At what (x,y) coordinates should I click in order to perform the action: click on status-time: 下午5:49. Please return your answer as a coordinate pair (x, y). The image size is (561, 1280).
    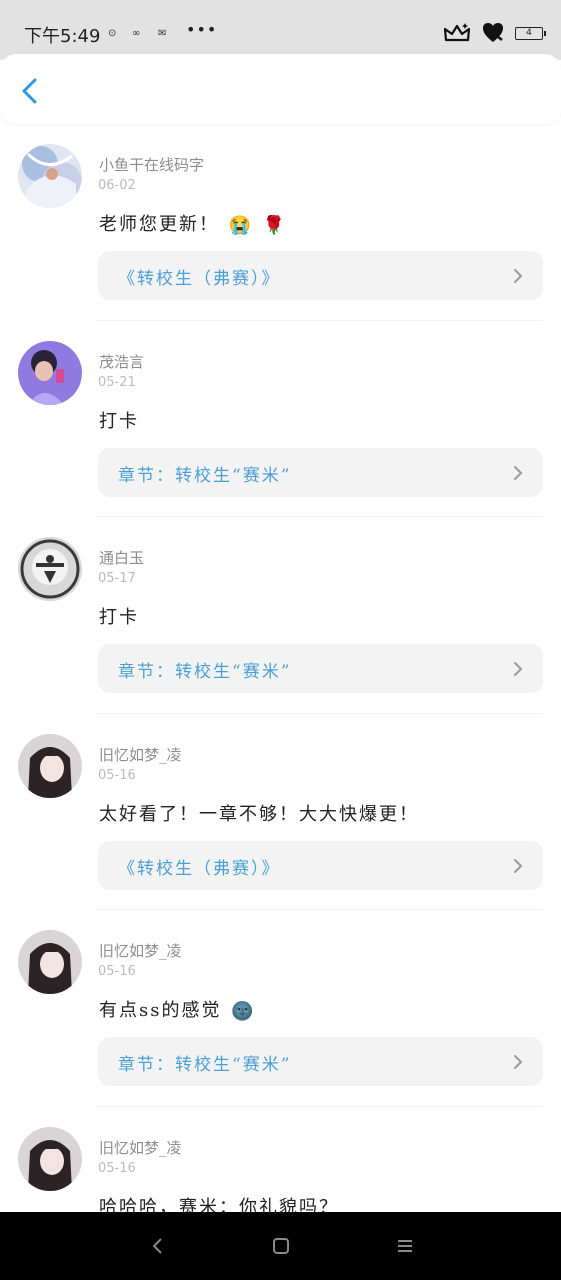
    Looking at the image, I should click on (62, 36).